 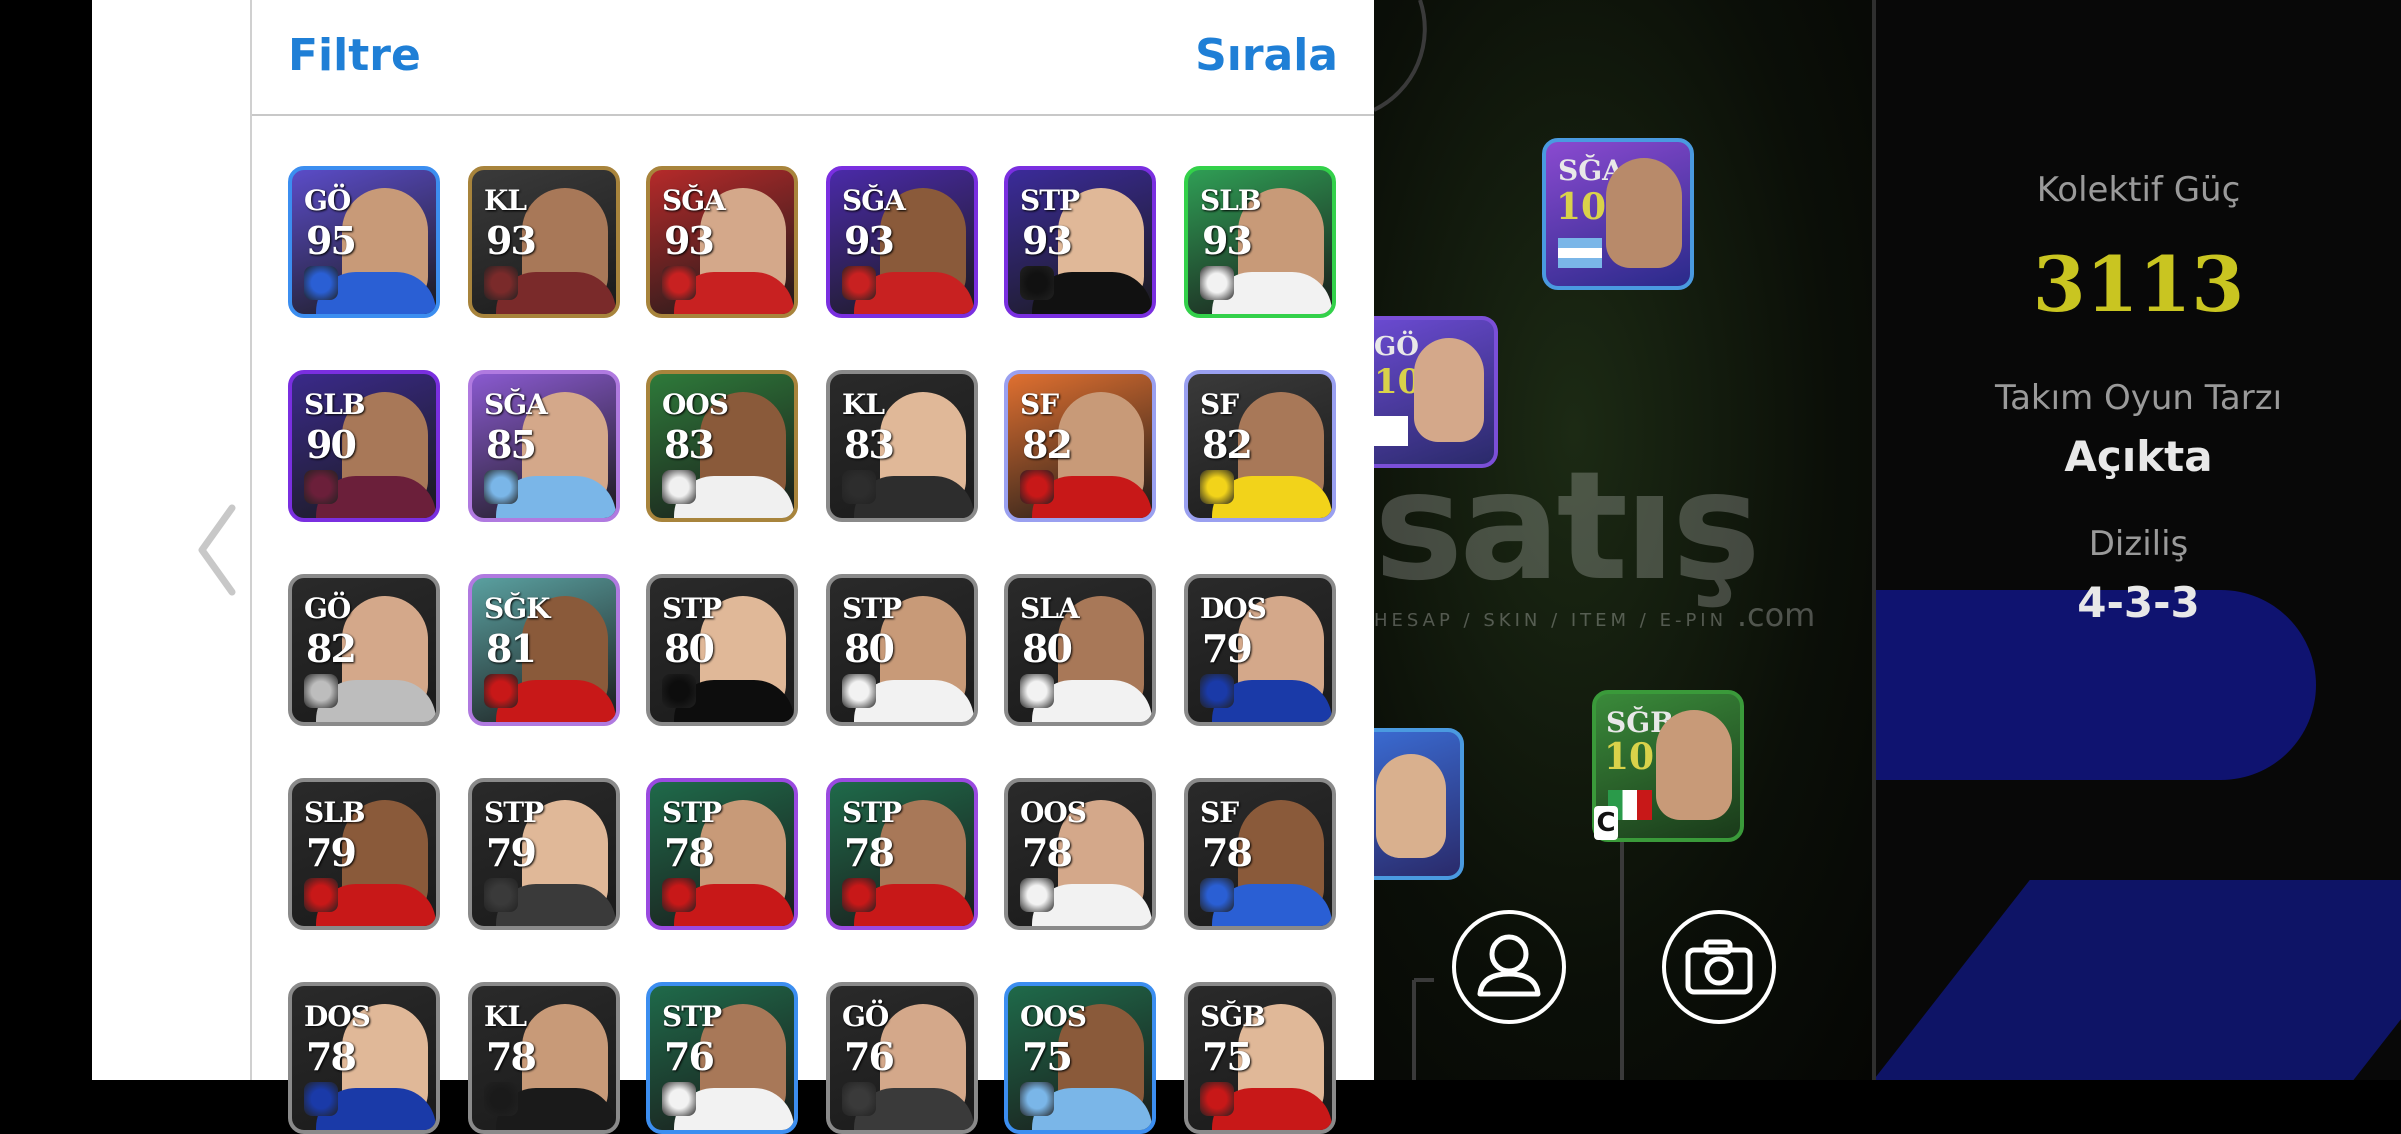 What do you see at coordinates (1260, 1058) in the screenshot?
I see `player-card: SĞB 75` at bounding box center [1260, 1058].